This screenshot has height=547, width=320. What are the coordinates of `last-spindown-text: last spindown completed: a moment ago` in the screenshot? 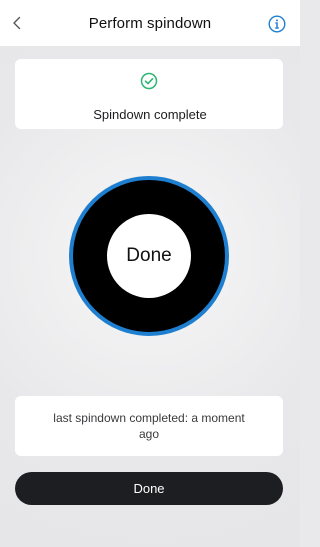 It's located at (149, 426).